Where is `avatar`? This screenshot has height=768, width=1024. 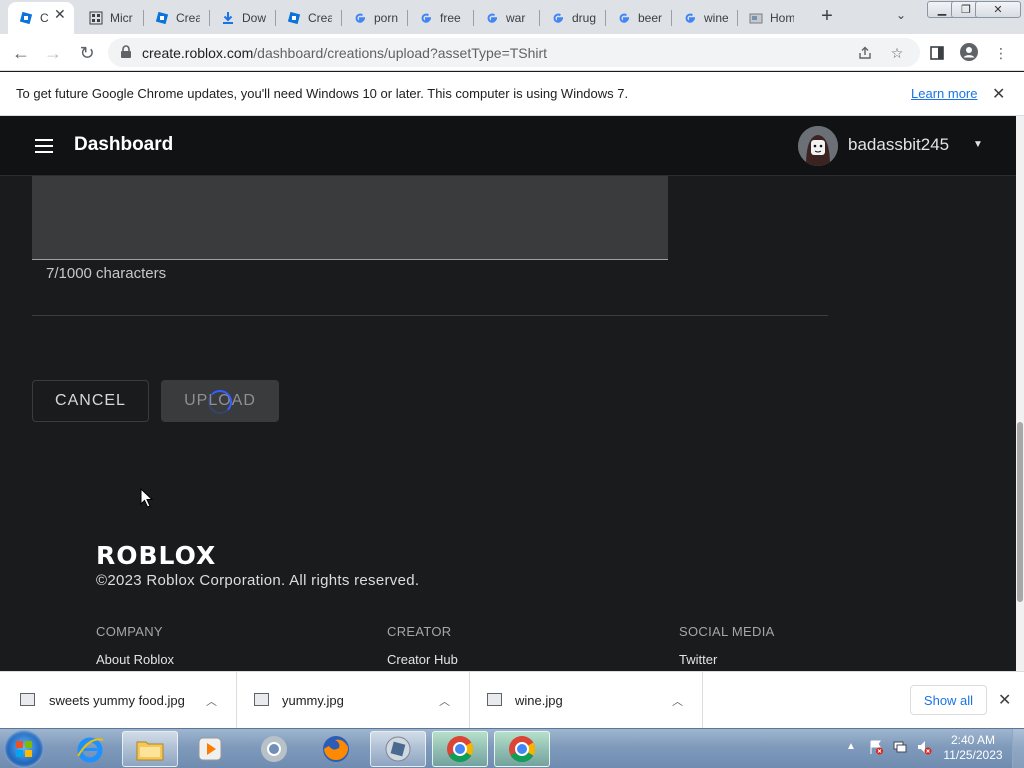
avatar is located at coordinates (818, 146).